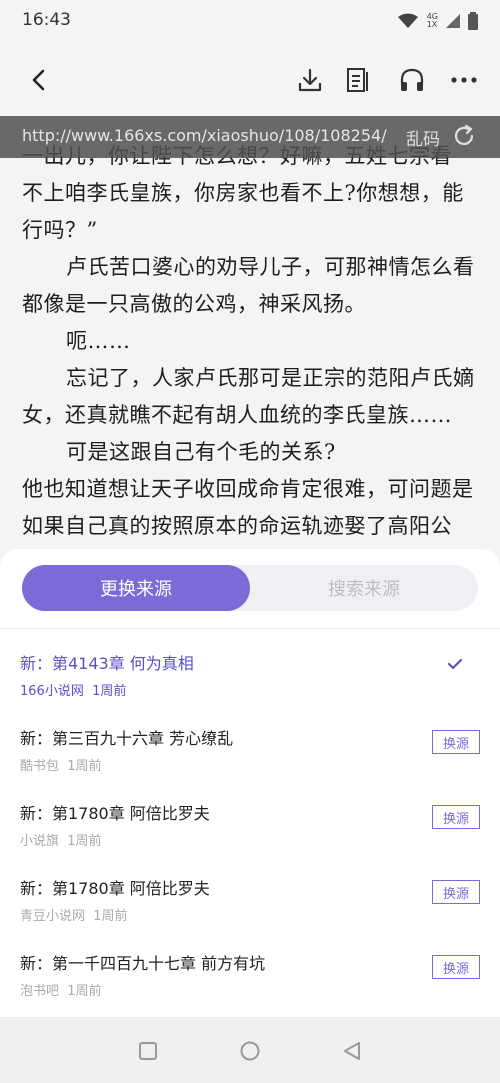 The image size is (500, 1083). What do you see at coordinates (40, 991) in the screenshot?
I see `source-site-name: 泡书吧` at bounding box center [40, 991].